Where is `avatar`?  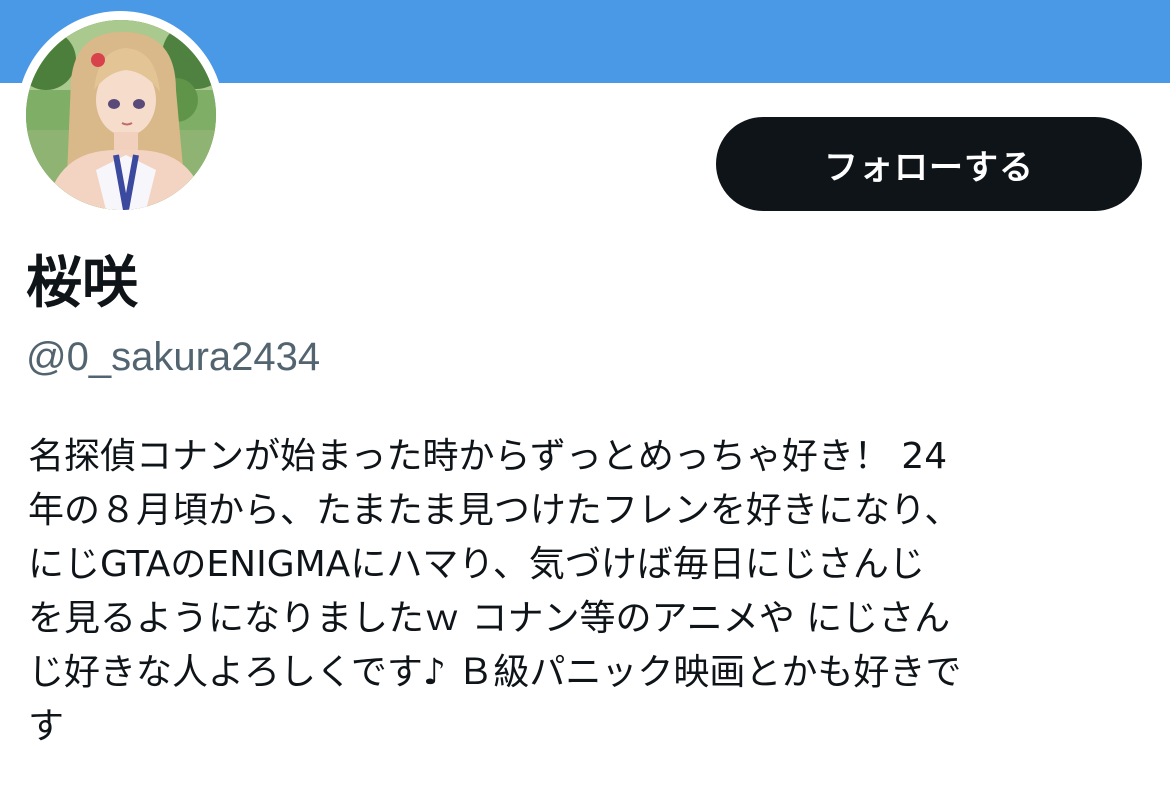 avatar is located at coordinates (121, 115).